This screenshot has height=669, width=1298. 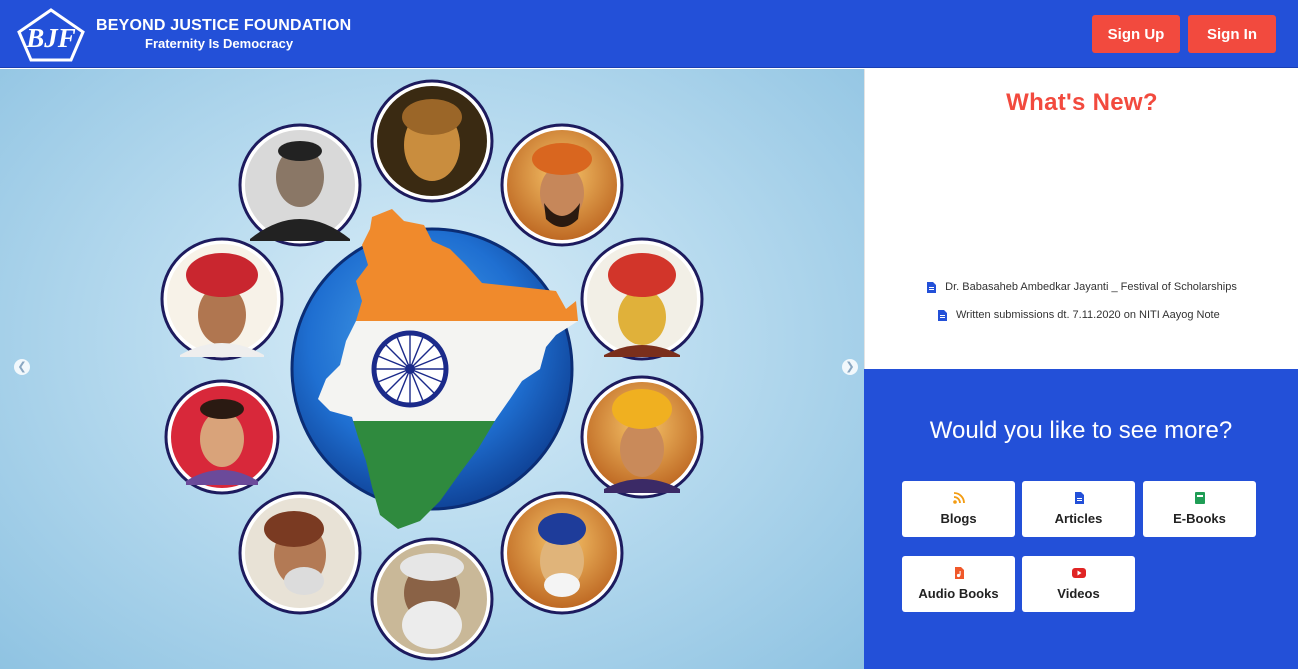 What do you see at coordinates (958, 509) in the screenshot?
I see `blogs-button: Blogs` at bounding box center [958, 509].